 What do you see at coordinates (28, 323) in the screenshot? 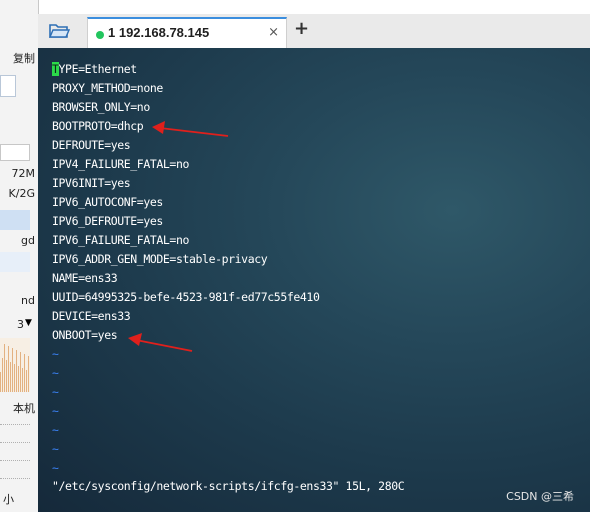
I see `dropdown-arrow-icon: ▼` at bounding box center [28, 323].